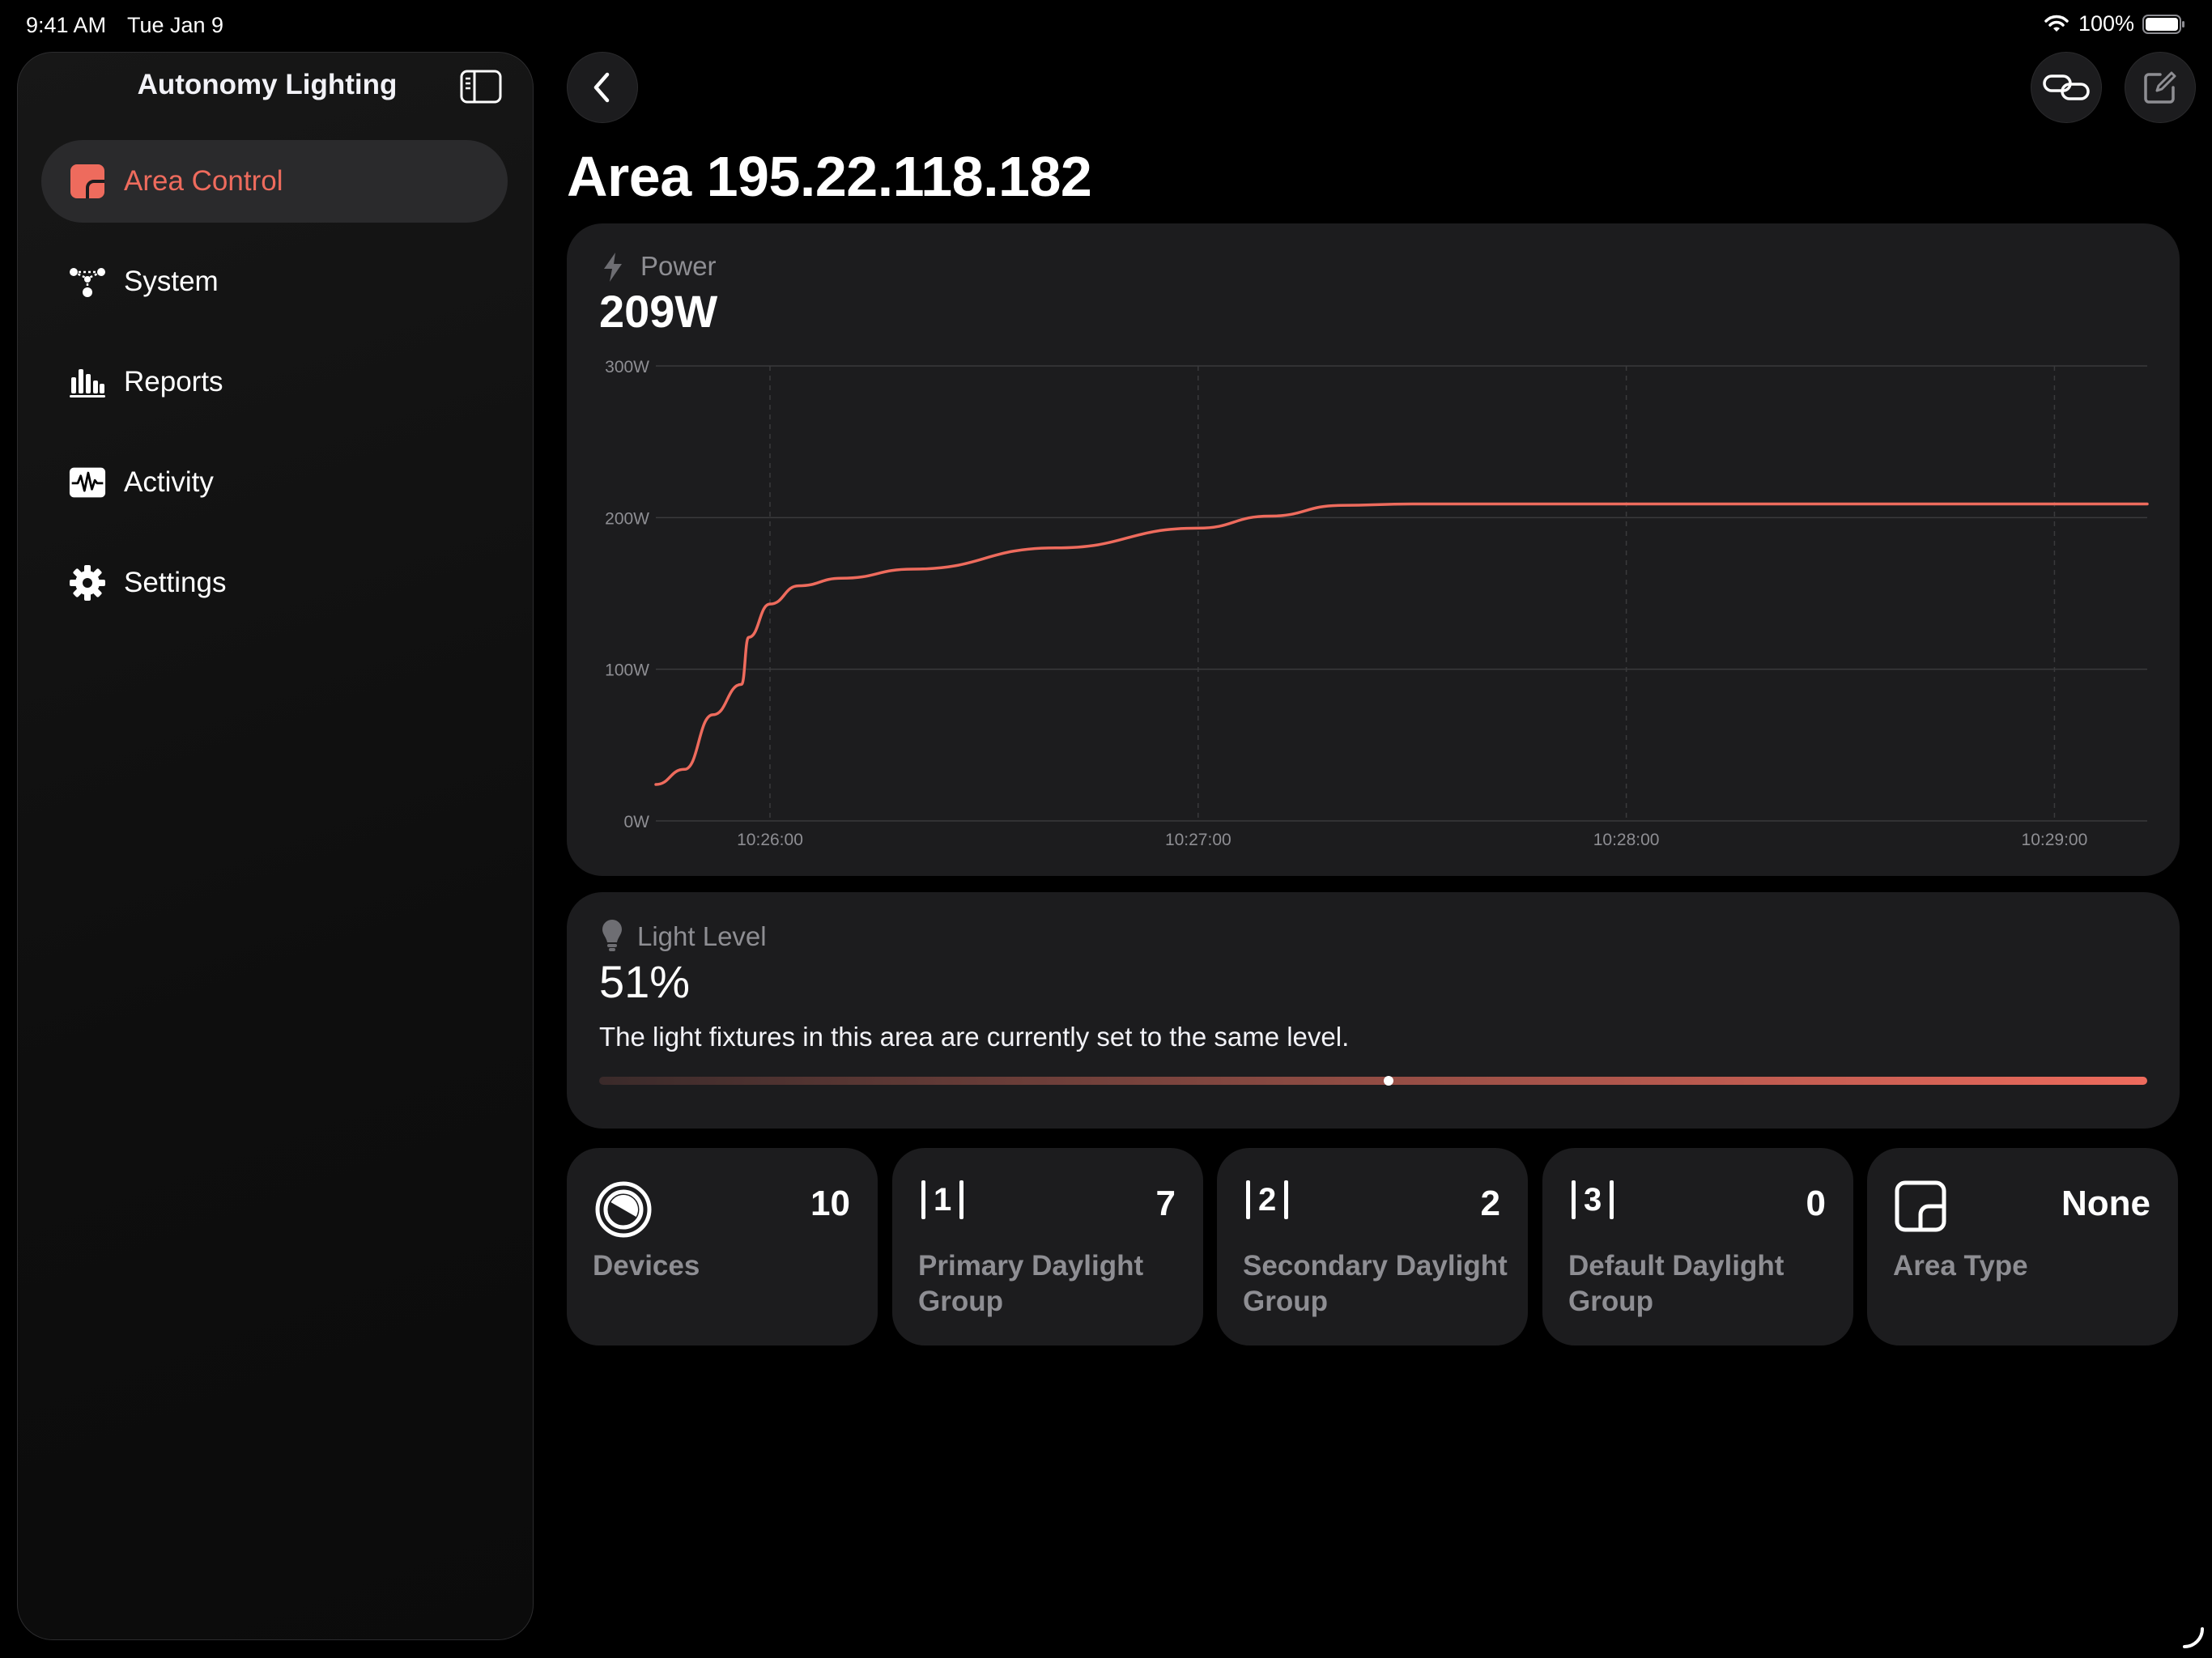  I want to click on status-indicators: 100%, so click(2115, 23).